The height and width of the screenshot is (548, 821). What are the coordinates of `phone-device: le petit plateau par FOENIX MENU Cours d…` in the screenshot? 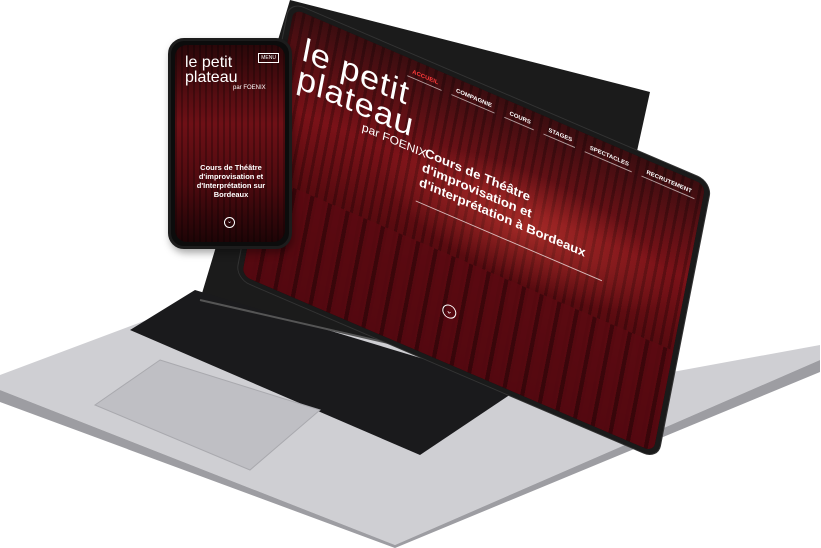 It's located at (230, 143).